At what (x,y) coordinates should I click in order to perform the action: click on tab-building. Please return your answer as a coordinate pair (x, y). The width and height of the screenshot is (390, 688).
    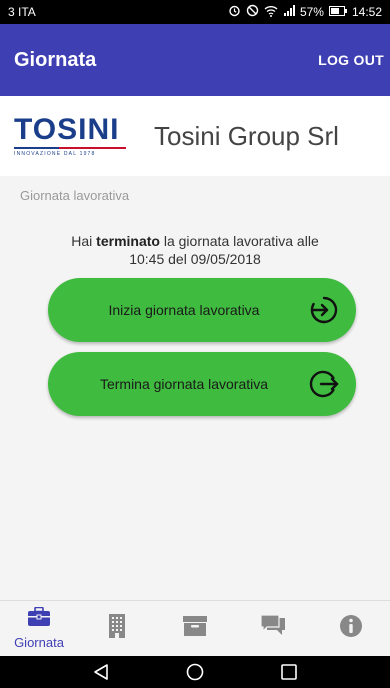
    Looking at the image, I should click on (117, 628).